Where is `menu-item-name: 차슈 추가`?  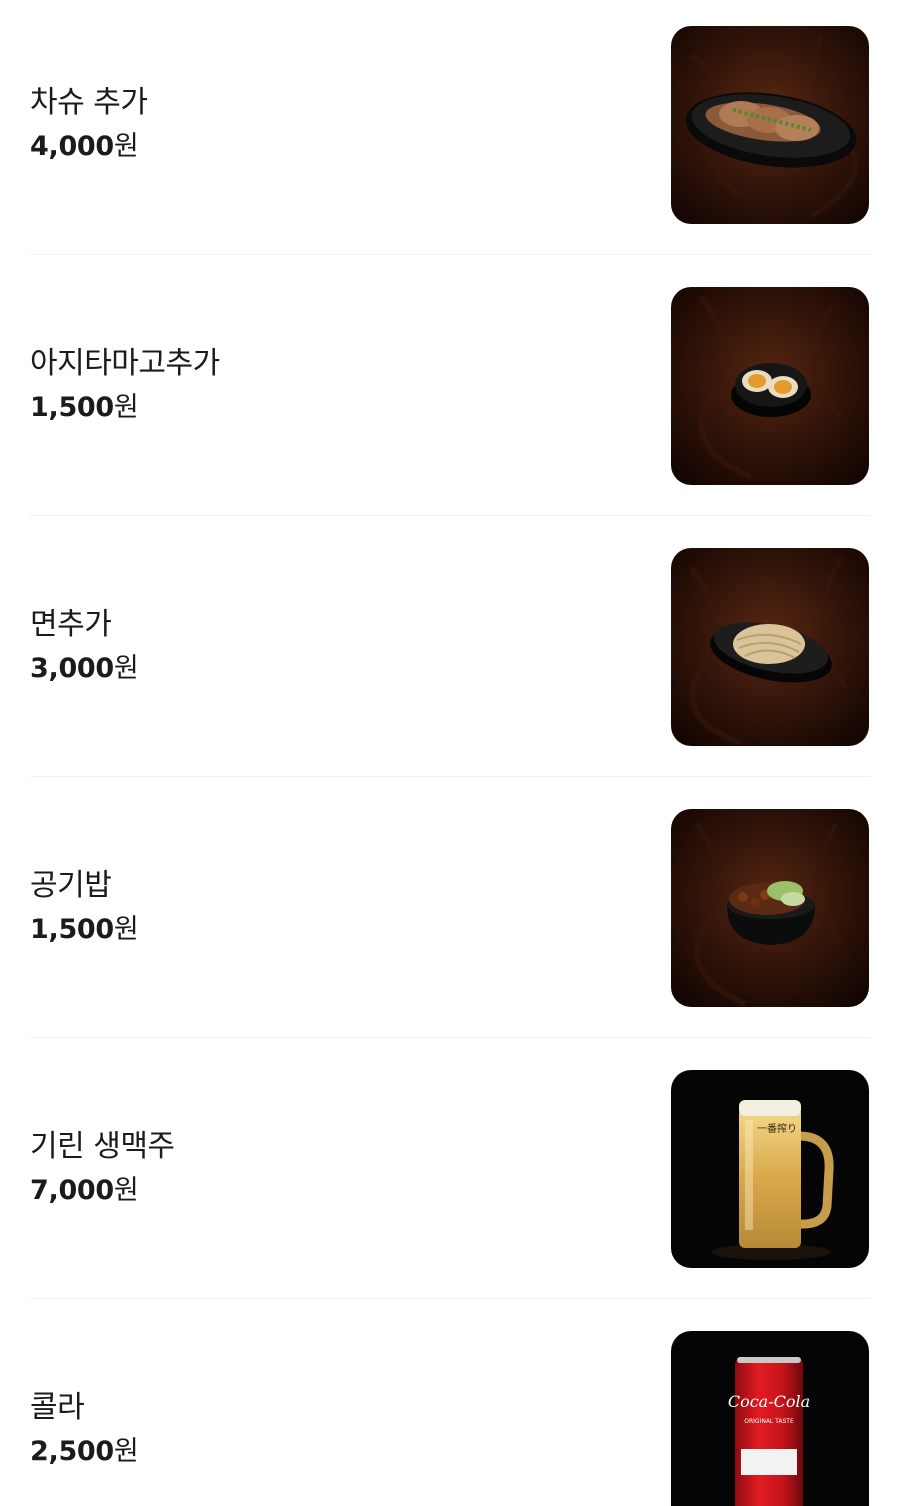 menu-item-name: 차슈 추가 is located at coordinates (89, 102).